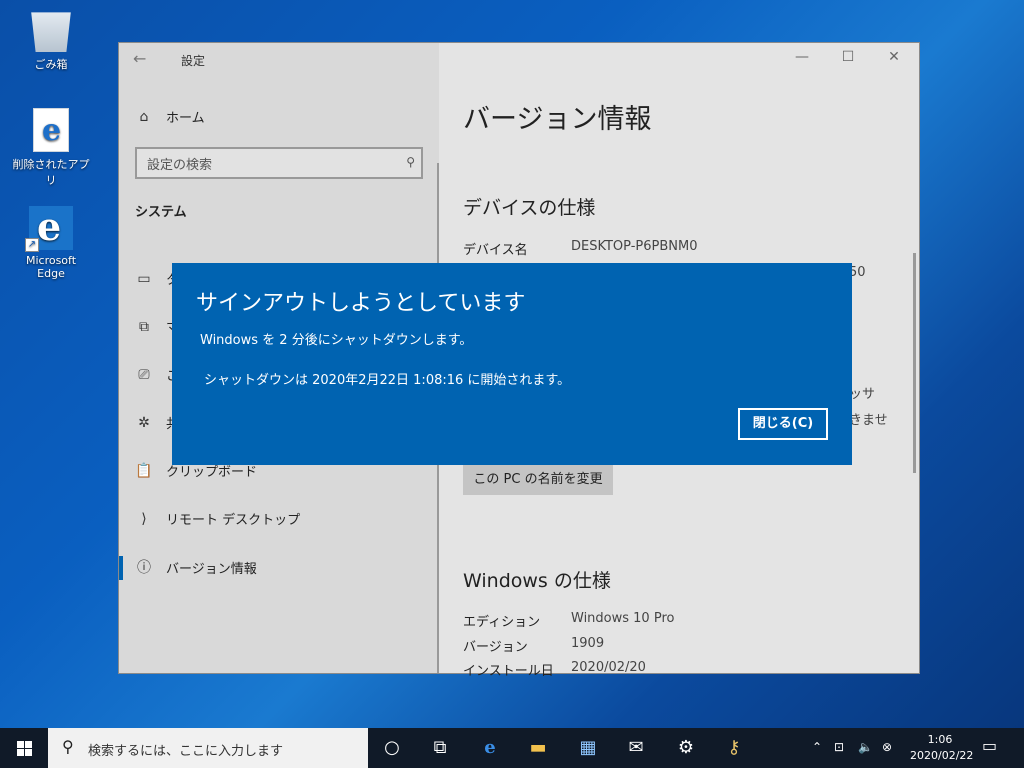 Image resolution: width=1024 pixels, height=768 pixels. I want to click on edge-shortcut-icon: e ↗, so click(49, 228).